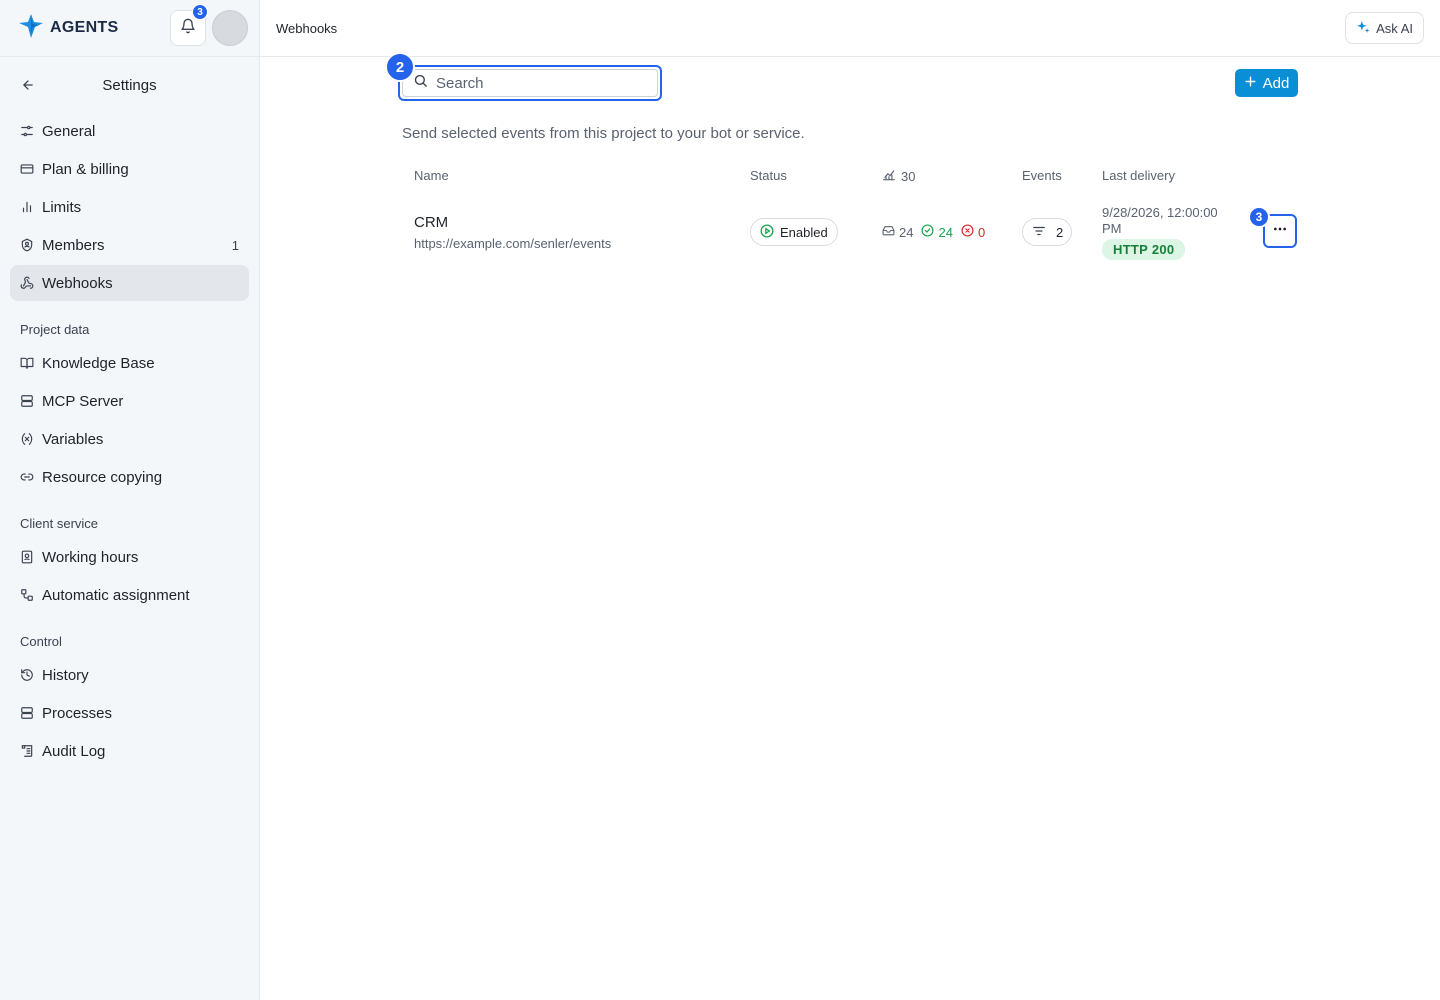 Image resolution: width=1440 pixels, height=1000 pixels. I want to click on scroll-log-icon, so click(27, 751).